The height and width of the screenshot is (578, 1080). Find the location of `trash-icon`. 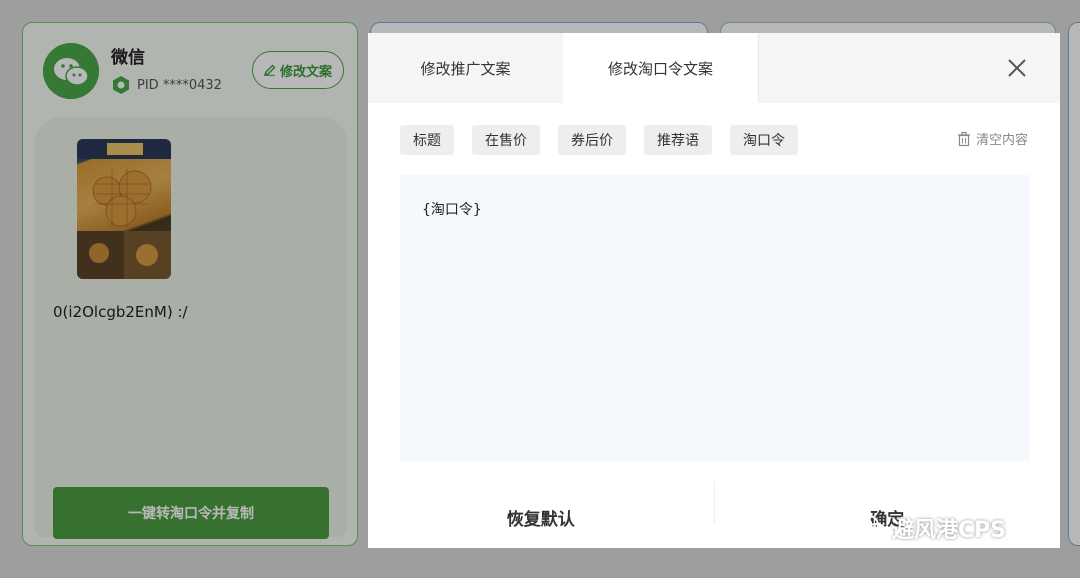

trash-icon is located at coordinates (963, 138).